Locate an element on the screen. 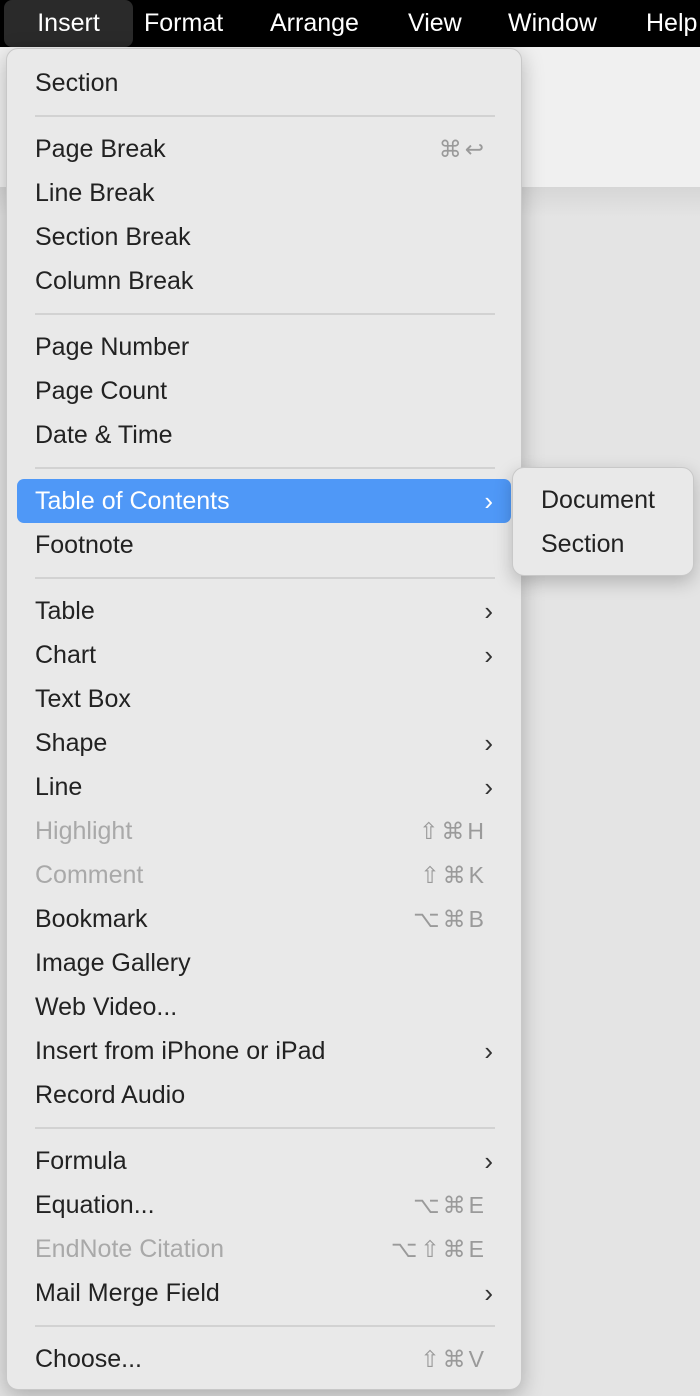  menu-item-formula: Formula › is located at coordinates (264, 1161).